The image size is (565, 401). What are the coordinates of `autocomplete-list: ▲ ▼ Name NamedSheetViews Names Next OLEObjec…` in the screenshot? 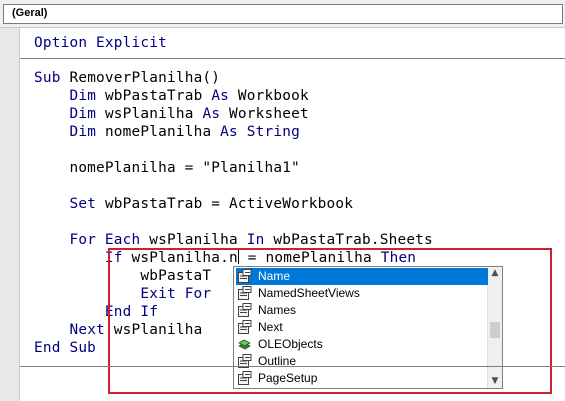 It's located at (368, 327).